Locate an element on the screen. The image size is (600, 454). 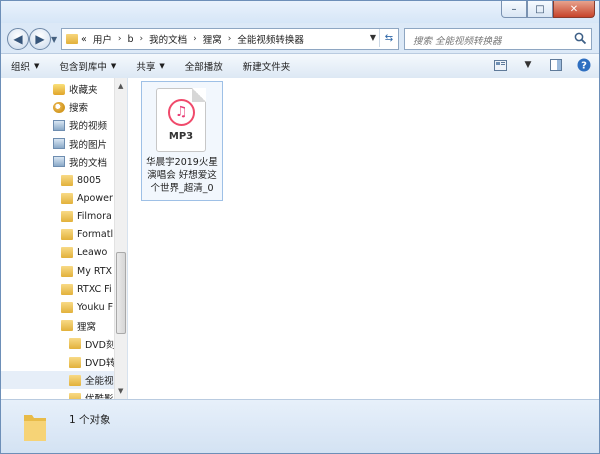
new-folder-button: 新建文件夹 is located at coordinates (267, 66).